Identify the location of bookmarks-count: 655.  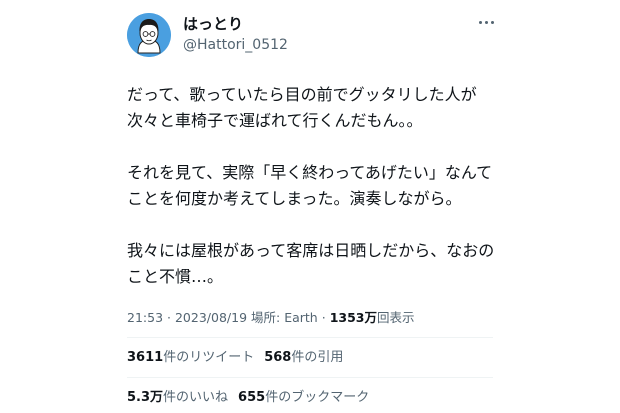
(252, 397).